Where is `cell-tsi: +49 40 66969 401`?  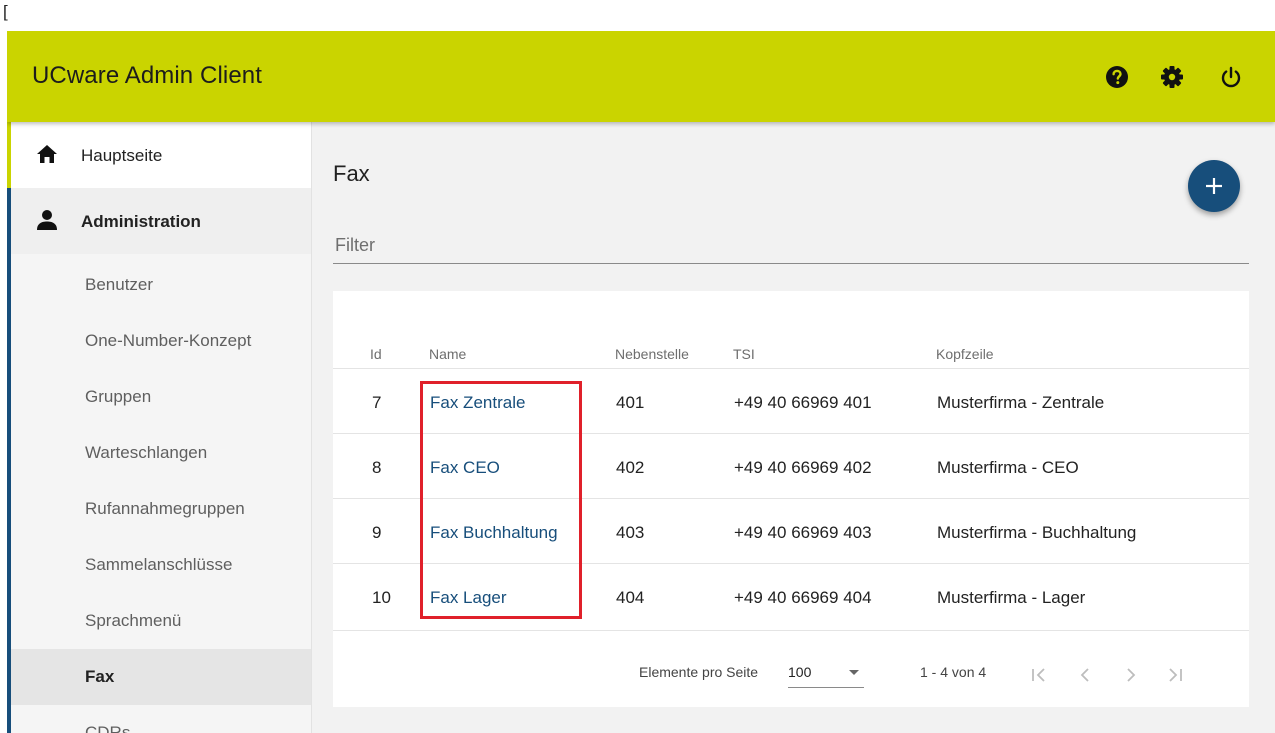
cell-tsi: +49 40 66969 401 is located at coordinates (803, 402).